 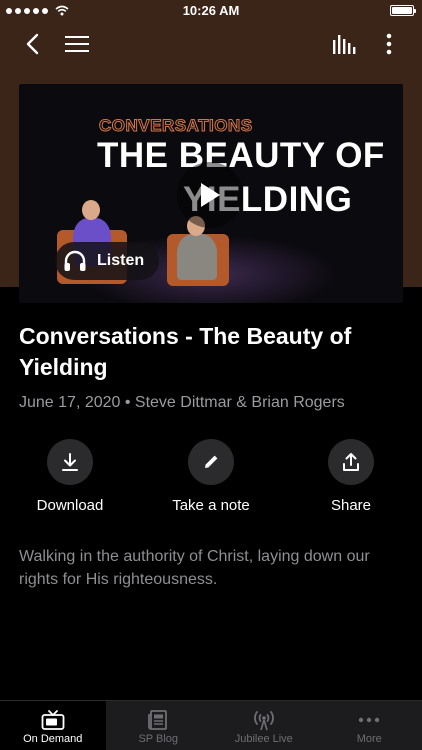 I want to click on more-options-button, so click(x=389, y=44).